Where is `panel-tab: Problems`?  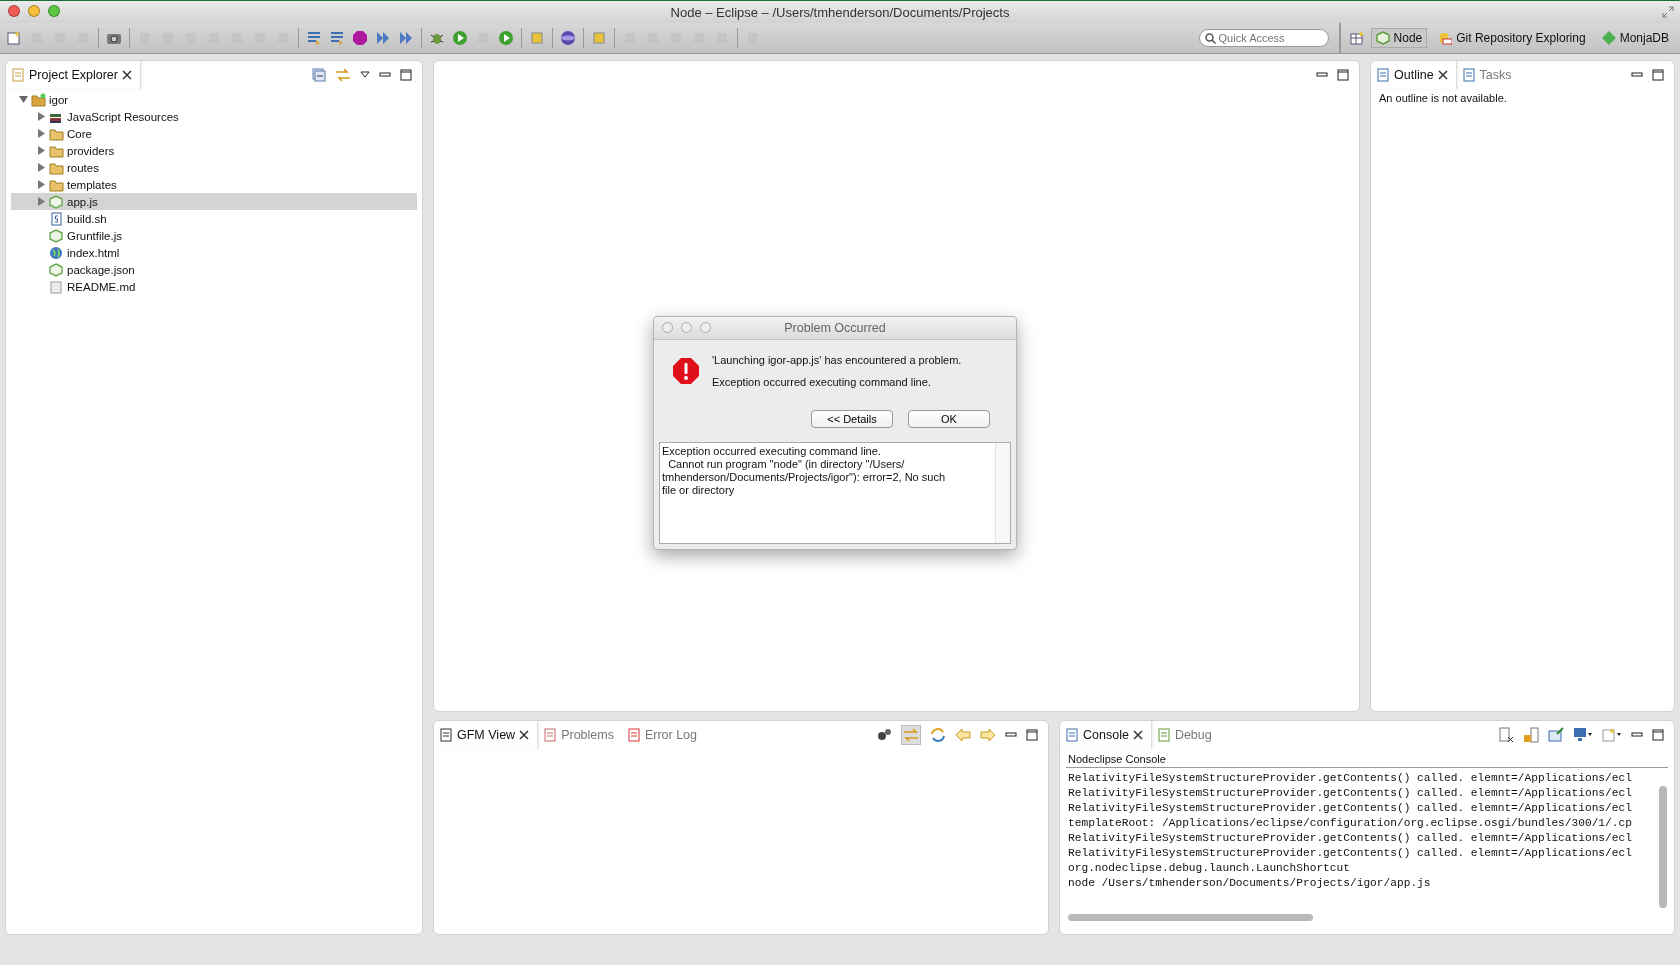 panel-tab: Problems is located at coordinates (580, 735).